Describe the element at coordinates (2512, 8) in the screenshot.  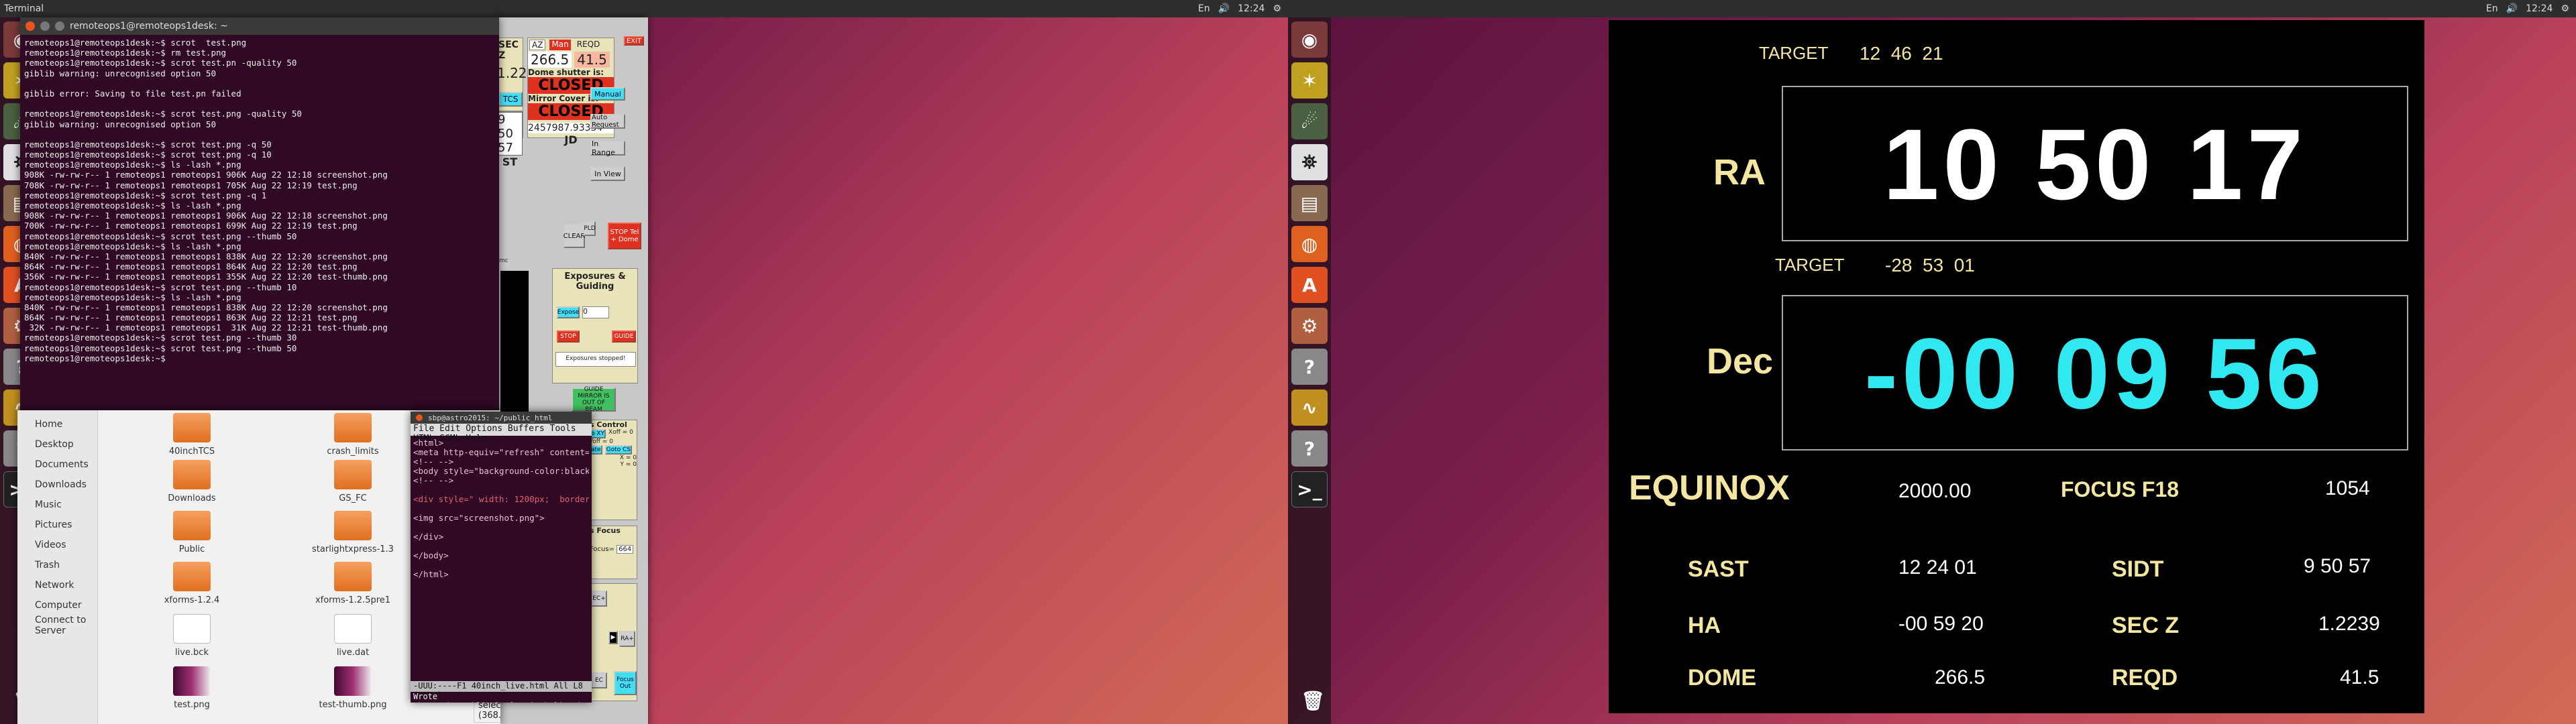
I see `volume-icon-right: 🔊` at that location.